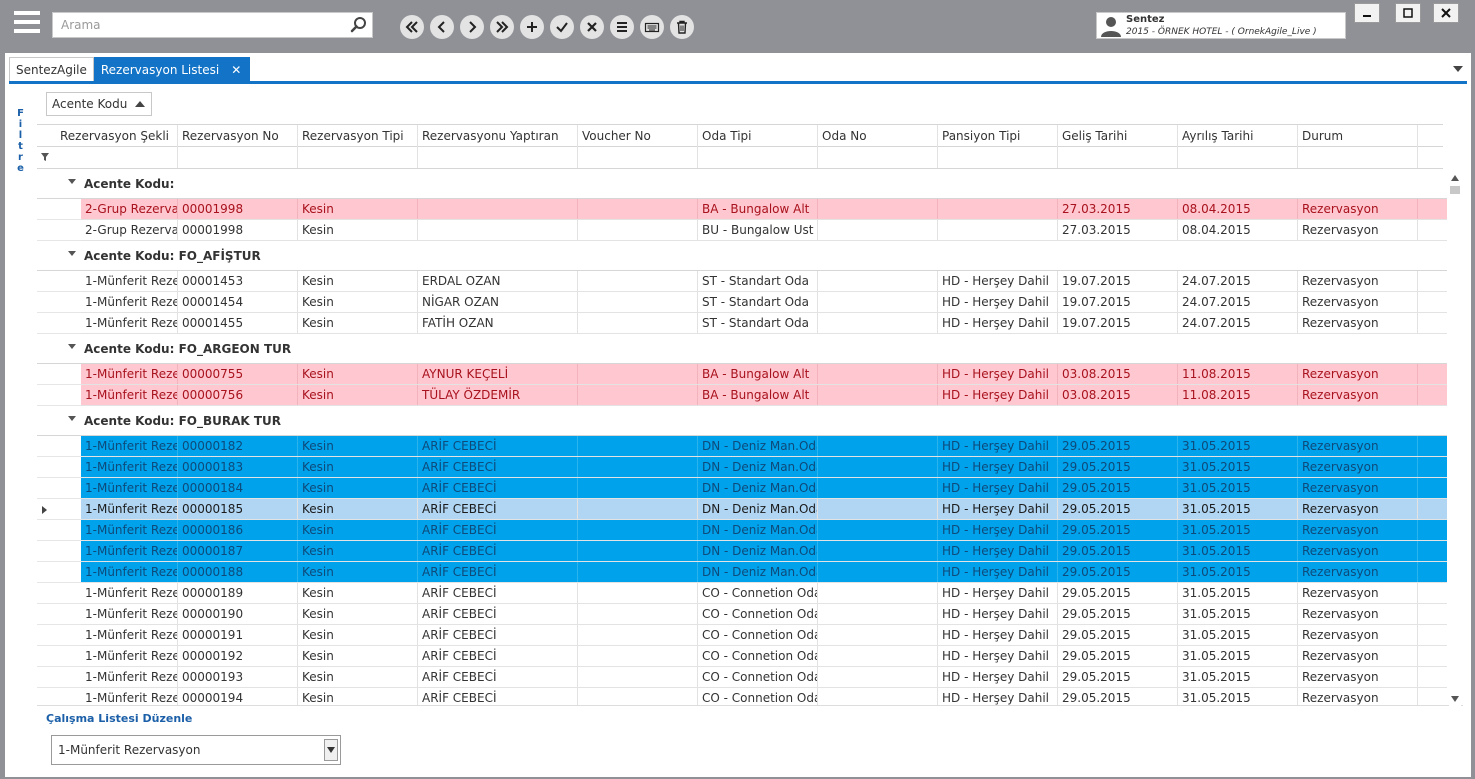  Describe the element at coordinates (198, 25) in the screenshot. I see `search-input` at that location.